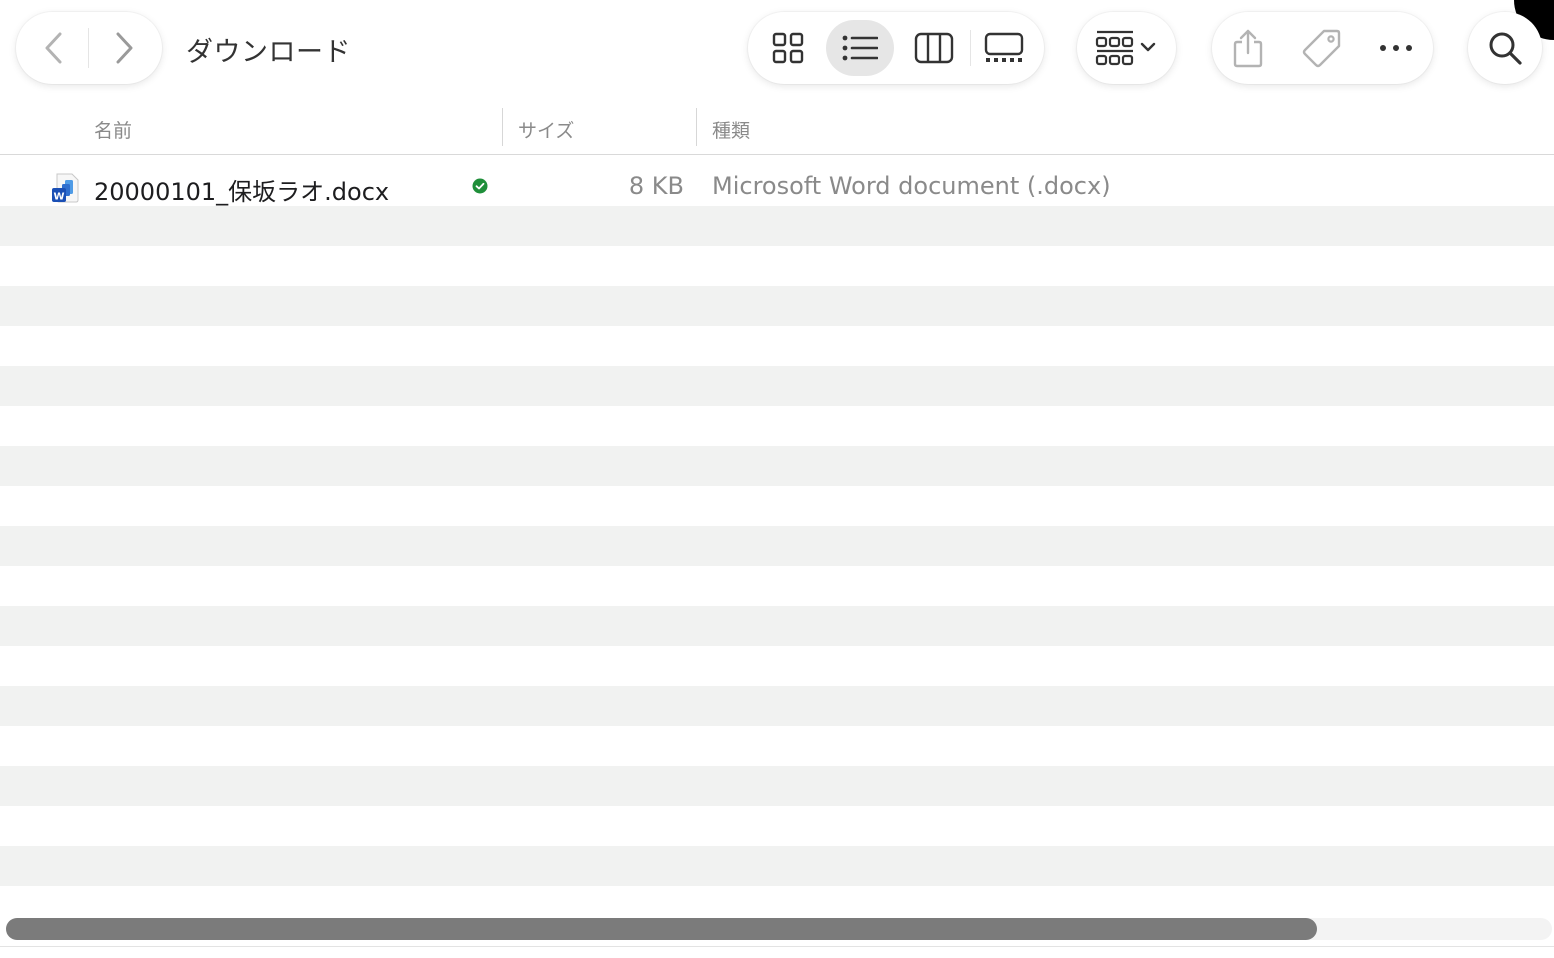 Image resolution: width=1554 pixels, height=958 pixels. I want to click on actions-group, so click(1322, 48).